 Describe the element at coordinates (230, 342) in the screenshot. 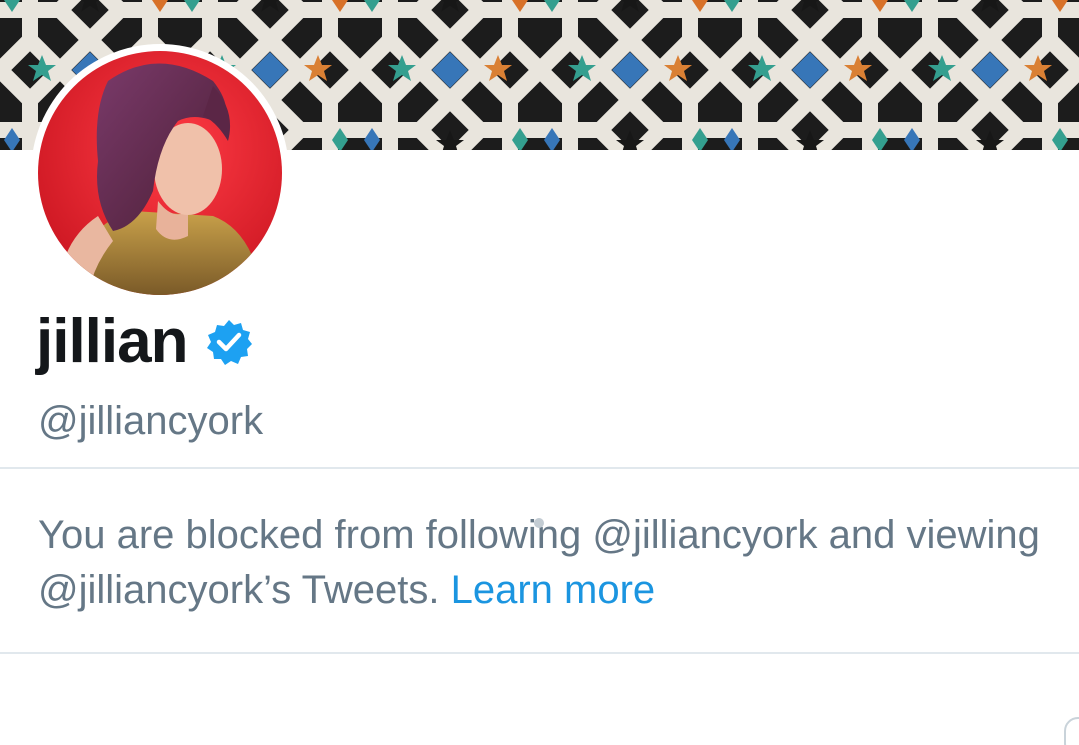

I see `verified-badge-icon` at that location.